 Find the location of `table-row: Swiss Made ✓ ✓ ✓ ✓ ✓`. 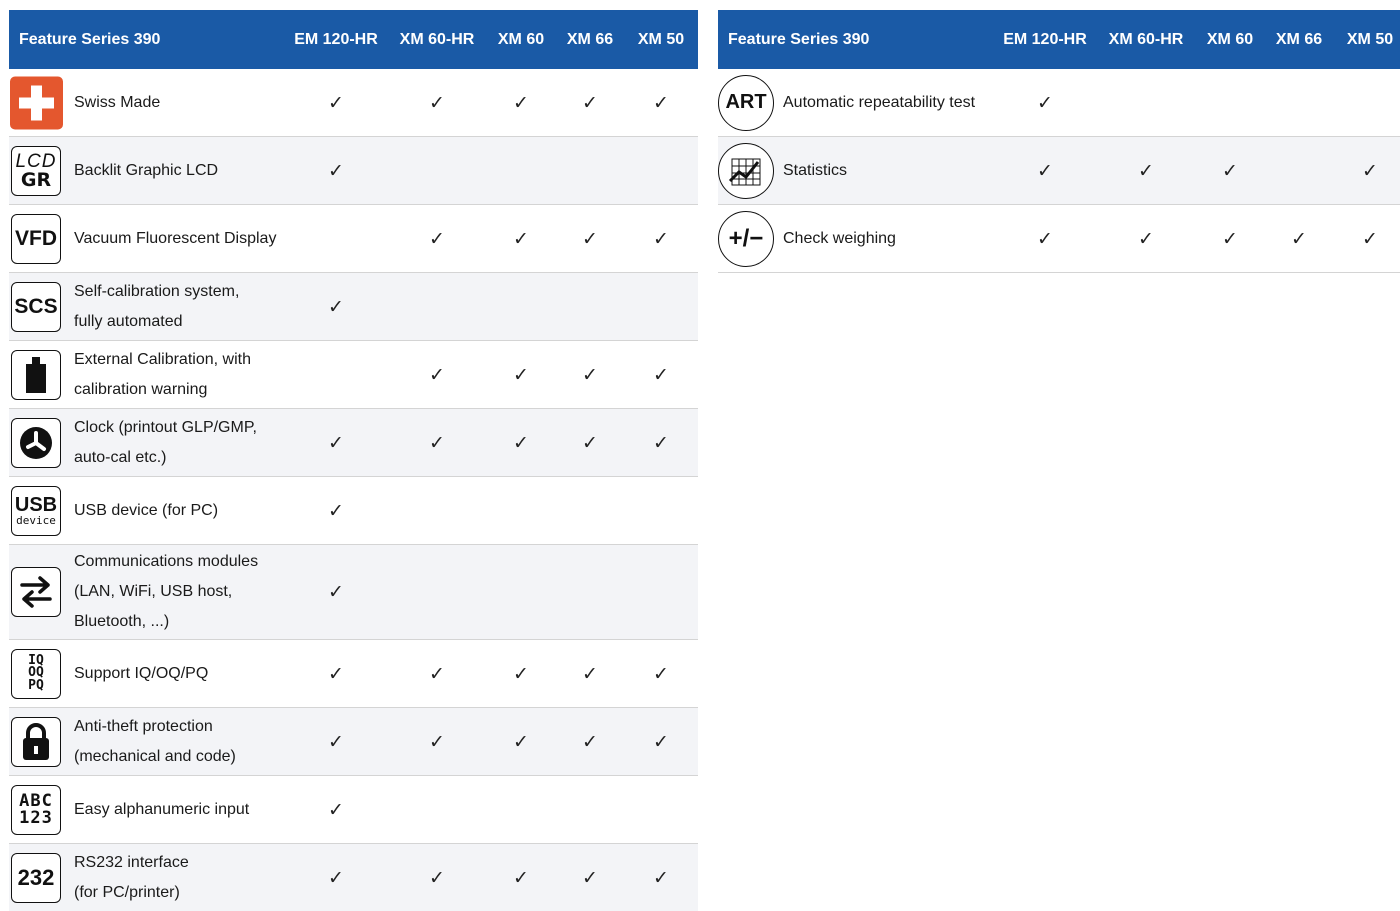

table-row: Swiss Made ✓ ✓ ✓ ✓ ✓ is located at coordinates (353, 103).